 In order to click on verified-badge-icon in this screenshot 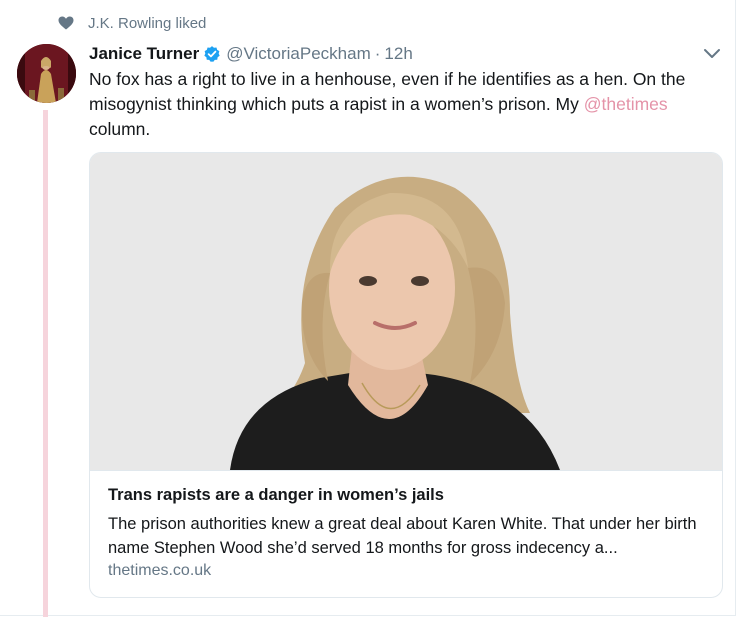, I will do `click(212, 54)`.